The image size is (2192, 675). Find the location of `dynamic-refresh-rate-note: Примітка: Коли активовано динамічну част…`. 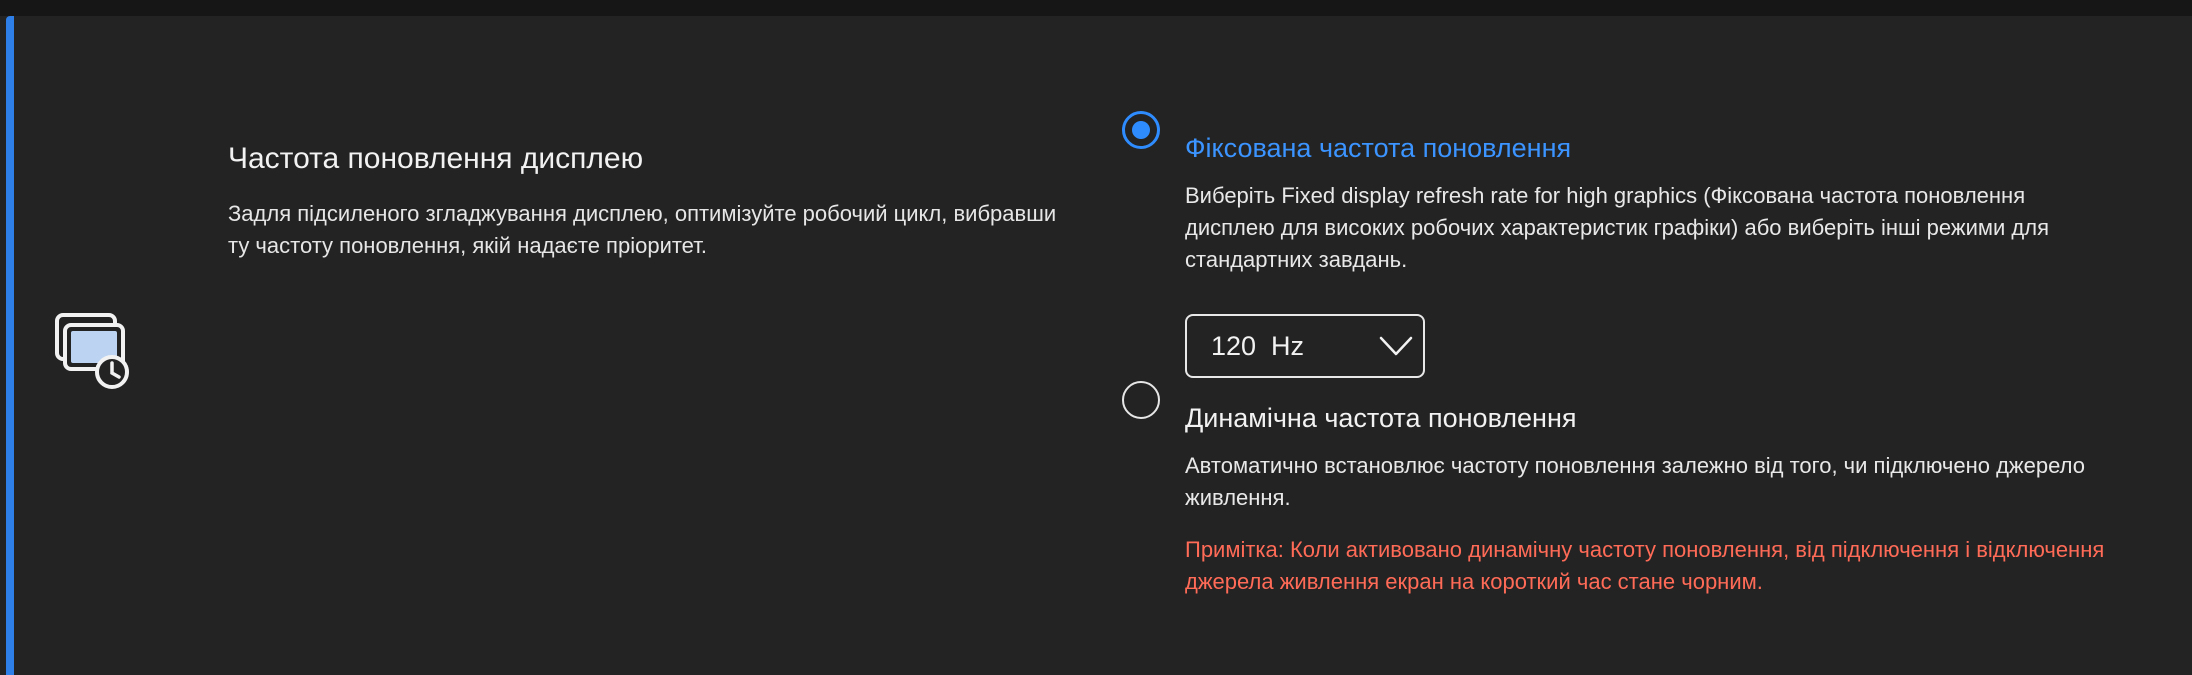

dynamic-refresh-rate-note: Примітка: Коли активовано динамічну част… is located at coordinates (1645, 565).